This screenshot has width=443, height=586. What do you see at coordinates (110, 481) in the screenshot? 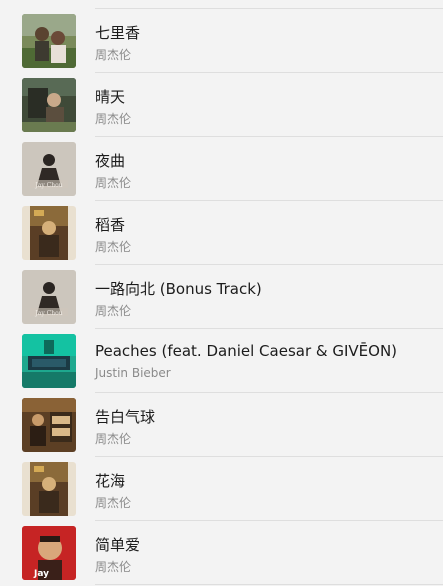
I see `song-title: 花海` at bounding box center [110, 481].